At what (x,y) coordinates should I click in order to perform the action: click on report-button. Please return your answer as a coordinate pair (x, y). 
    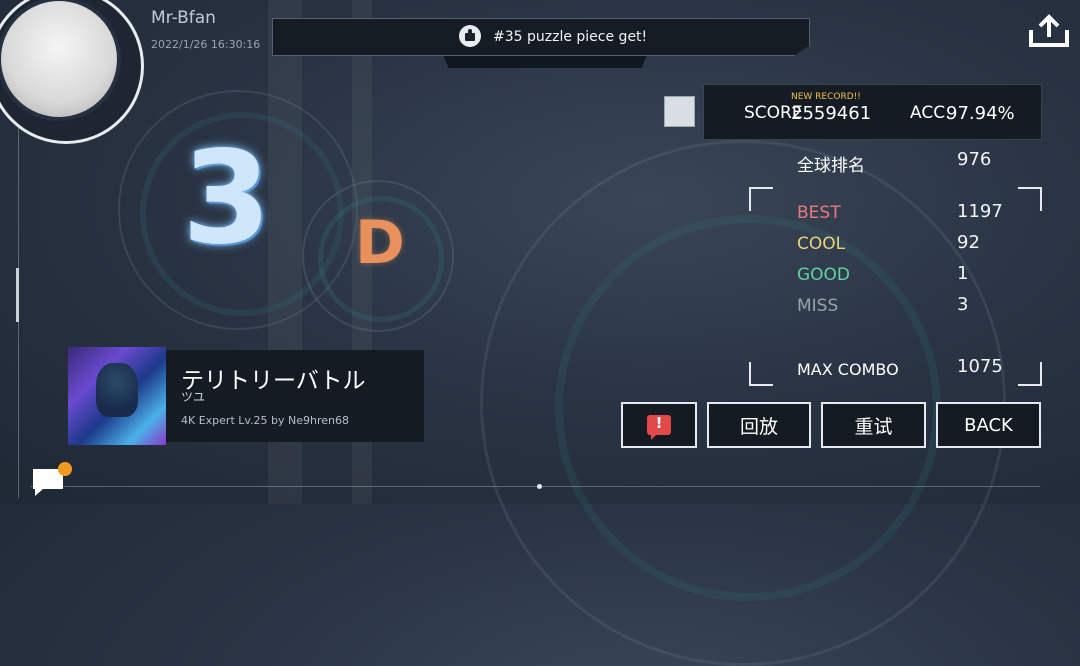
    Looking at the image, I should click on (659, 425).